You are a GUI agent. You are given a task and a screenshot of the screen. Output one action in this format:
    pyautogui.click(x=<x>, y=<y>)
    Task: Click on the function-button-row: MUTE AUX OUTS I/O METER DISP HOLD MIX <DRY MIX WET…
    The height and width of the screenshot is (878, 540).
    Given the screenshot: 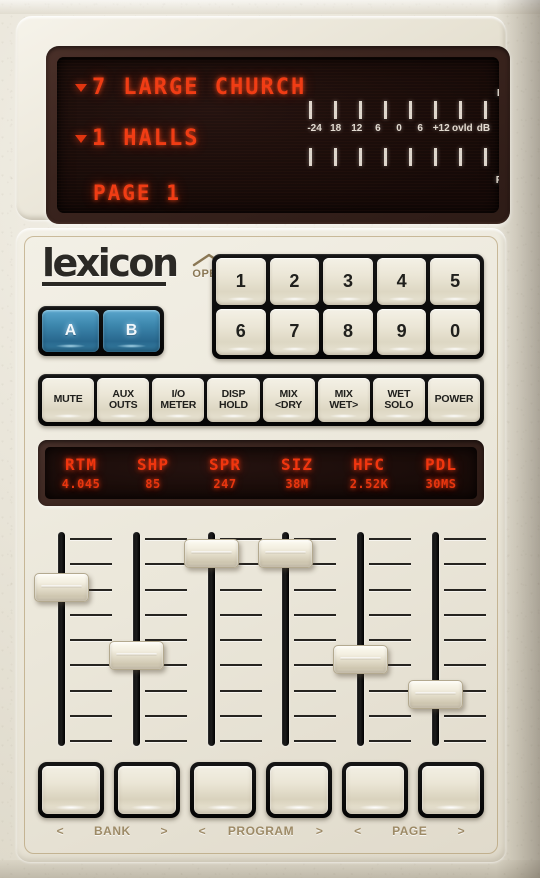 What is the action you would take?
    pyautogui.click(x=261, y=400)
    